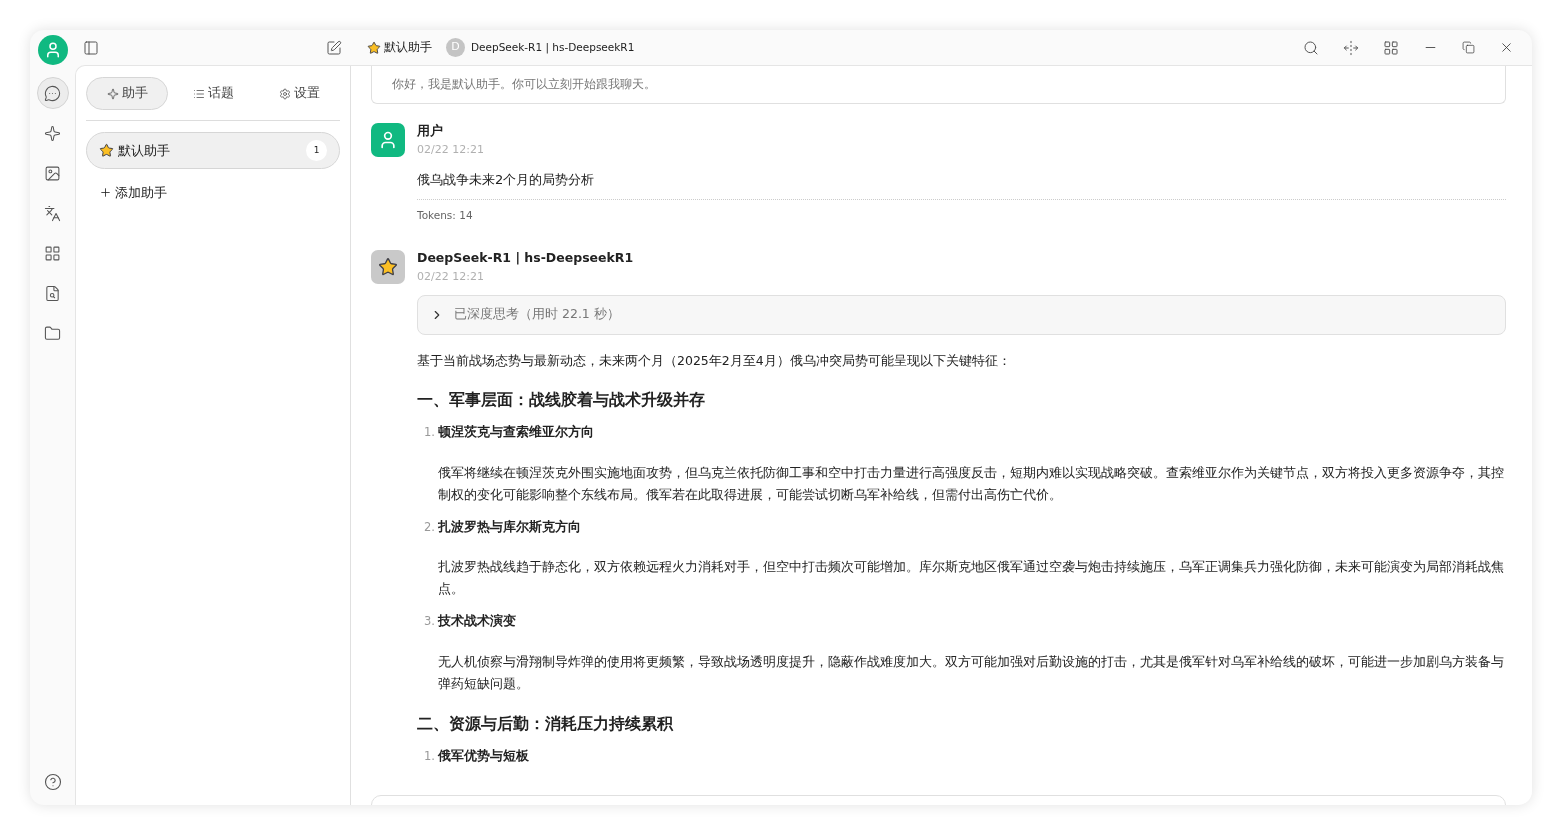 The image size is (1562, 835). I want to click on sidebar-tab: 助手, so click(127, 93).